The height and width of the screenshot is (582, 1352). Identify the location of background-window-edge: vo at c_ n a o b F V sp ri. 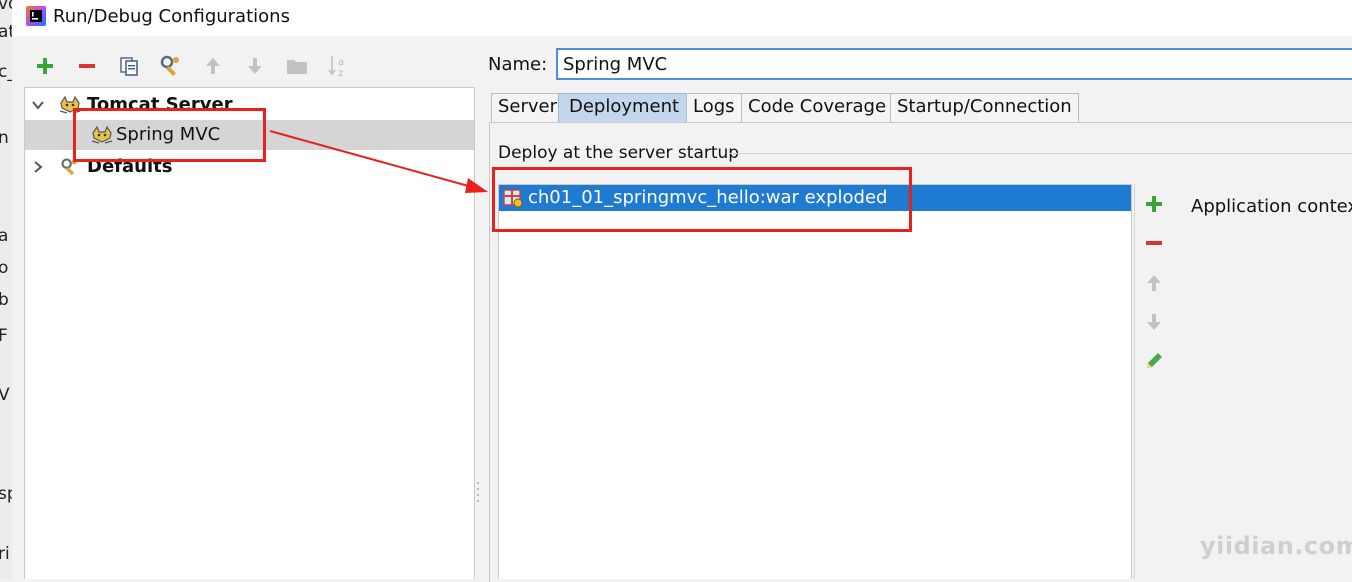
(6, 289).